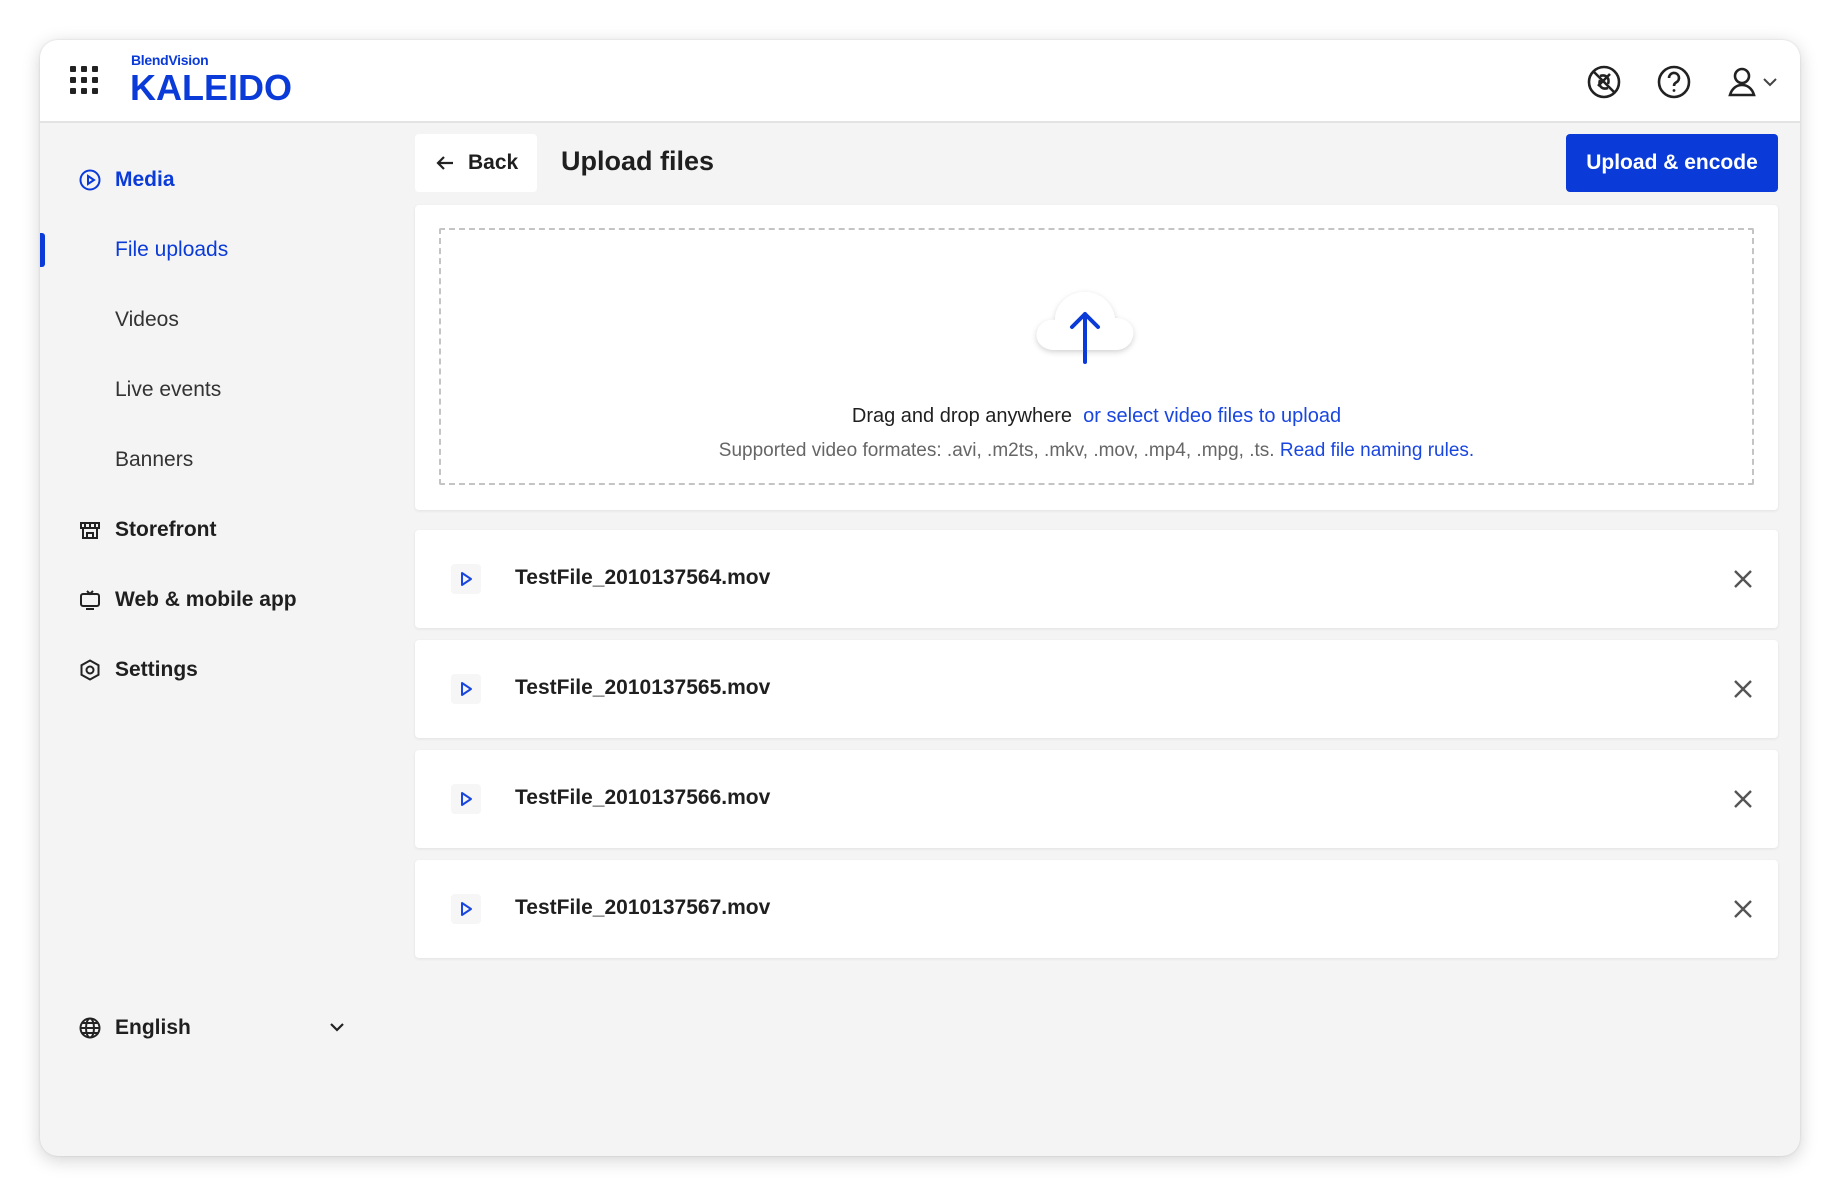 This screenshot has width=1840, height=1196. What do you see at coordinates (153, 1027) in the screenshot?
I see `language-label: English` at bounding box center [153, 1027].